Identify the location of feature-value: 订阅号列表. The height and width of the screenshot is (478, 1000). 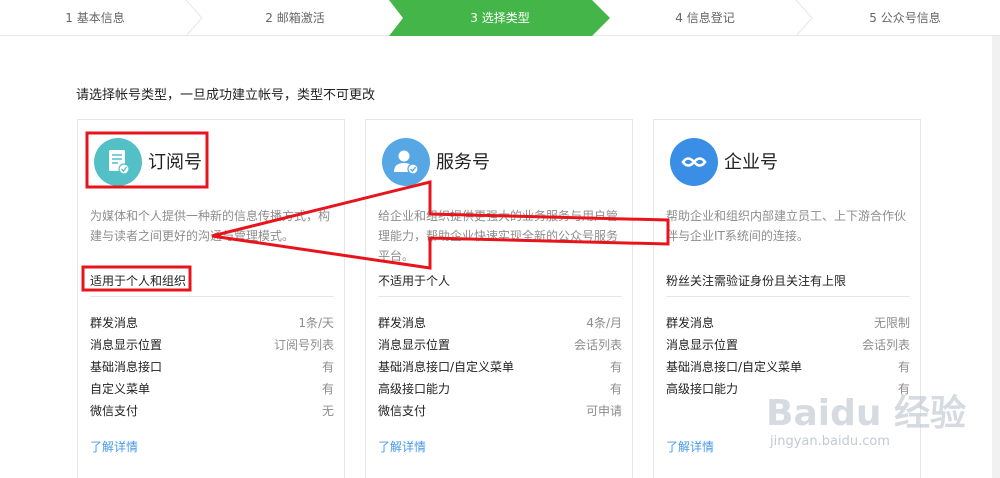
(303, 345).